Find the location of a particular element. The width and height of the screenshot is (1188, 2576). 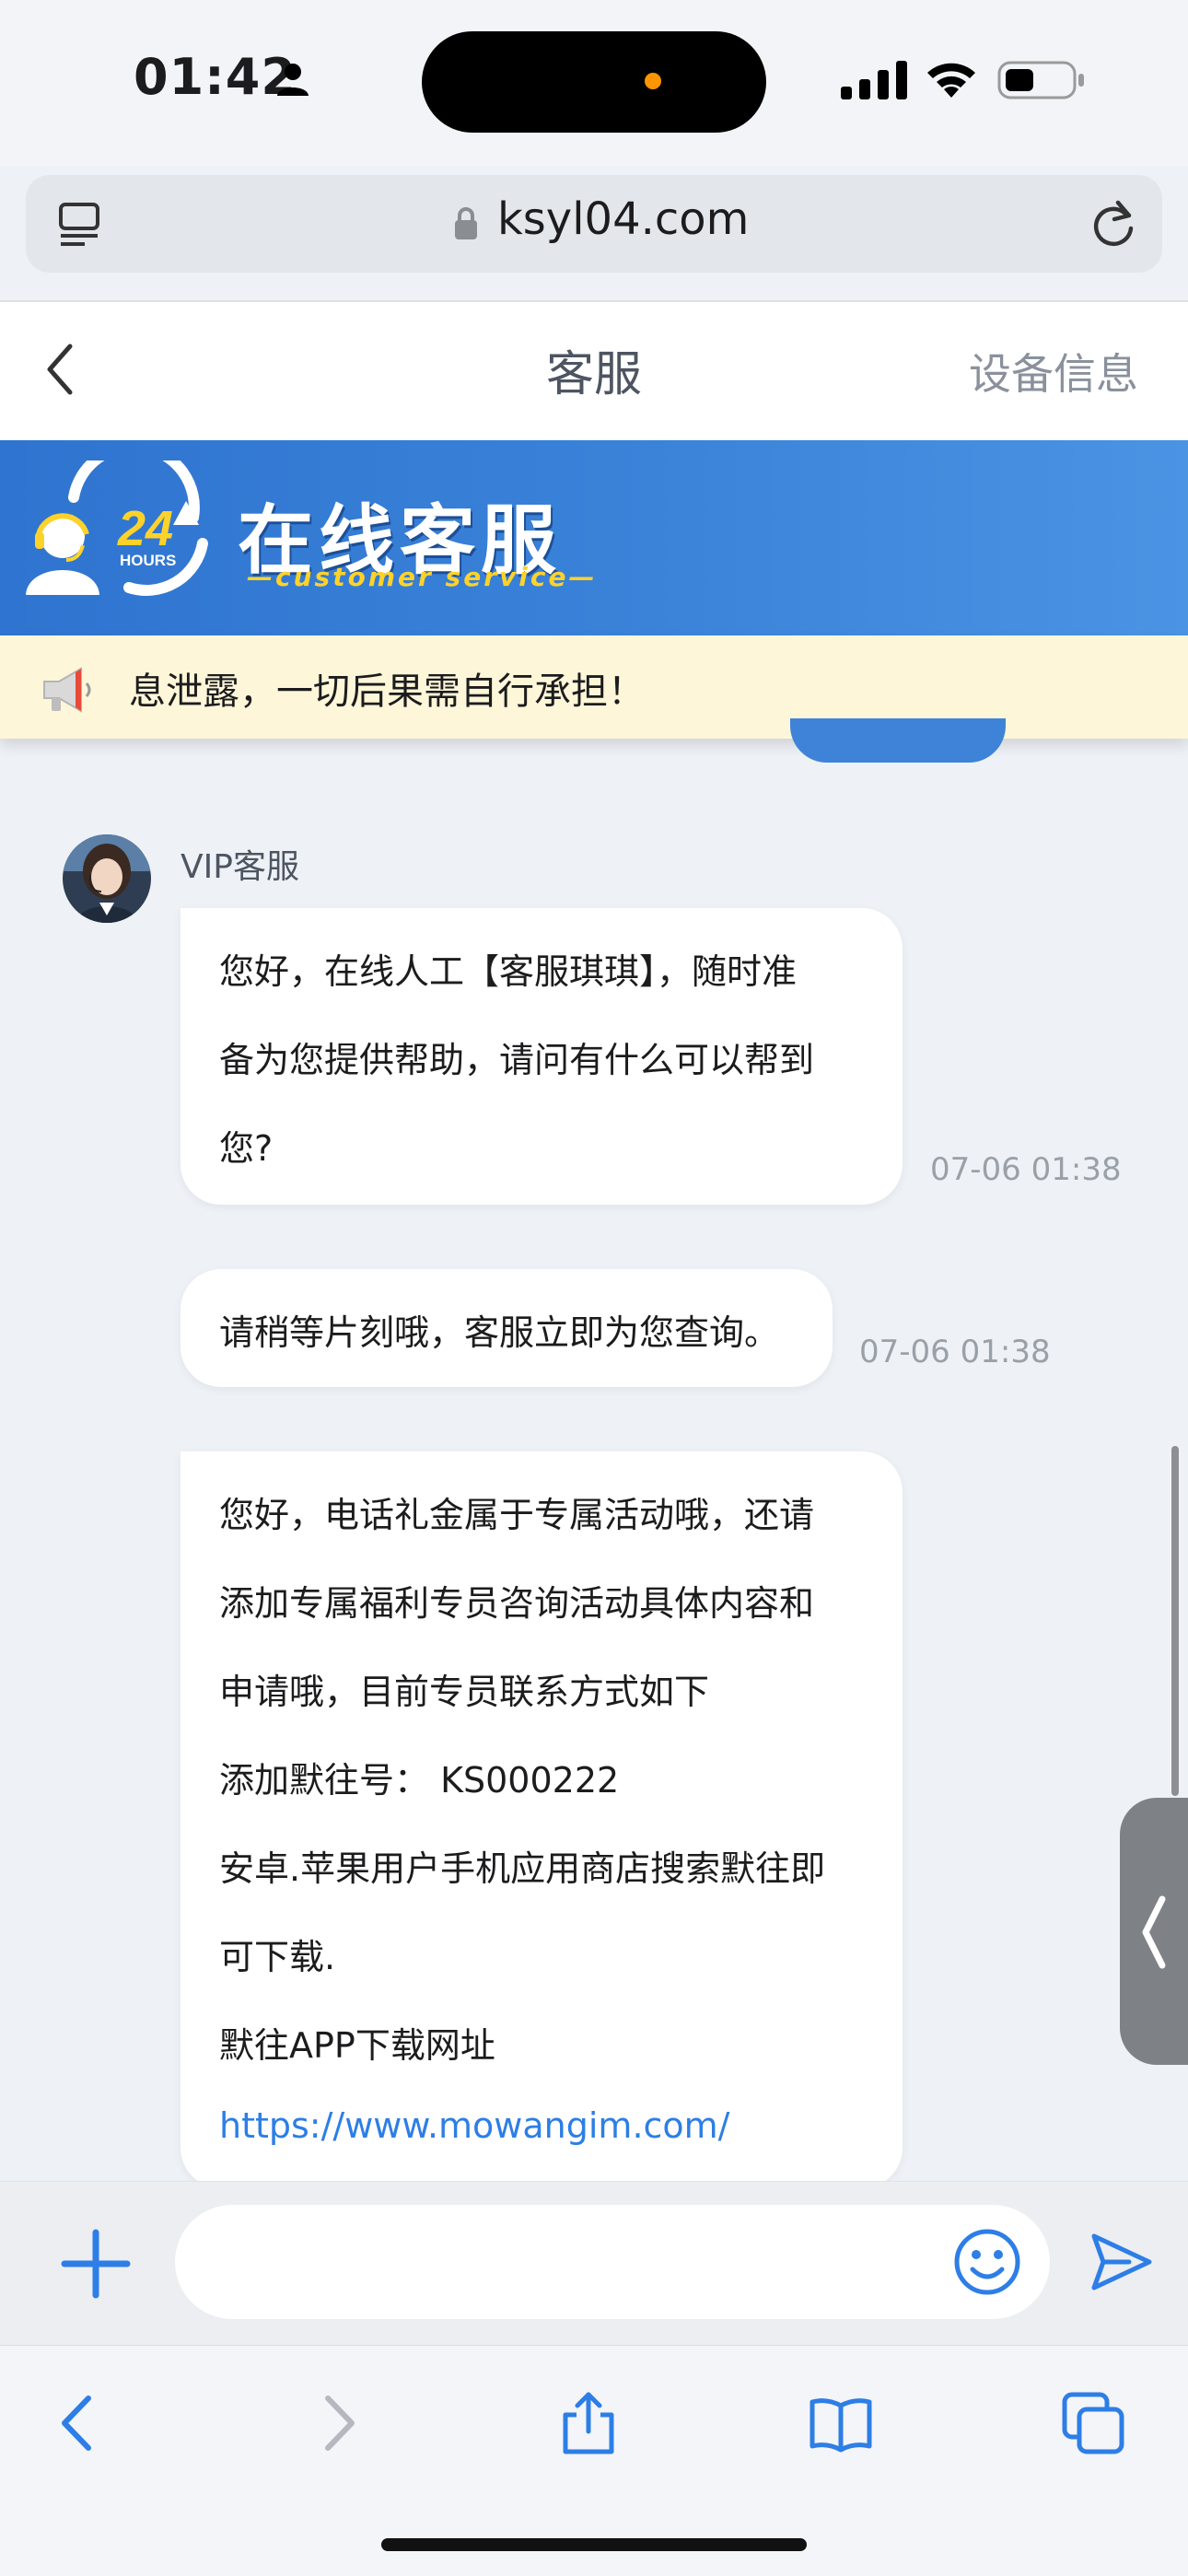

message-input is located at coordinates (612, 2262).